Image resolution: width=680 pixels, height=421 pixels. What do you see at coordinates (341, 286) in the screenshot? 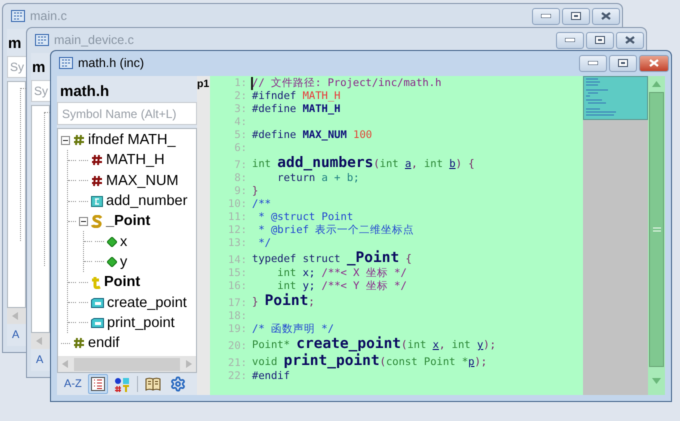
I see `code-line: int y; /**< Y 坐标 */` at bounding box center [341, 286].